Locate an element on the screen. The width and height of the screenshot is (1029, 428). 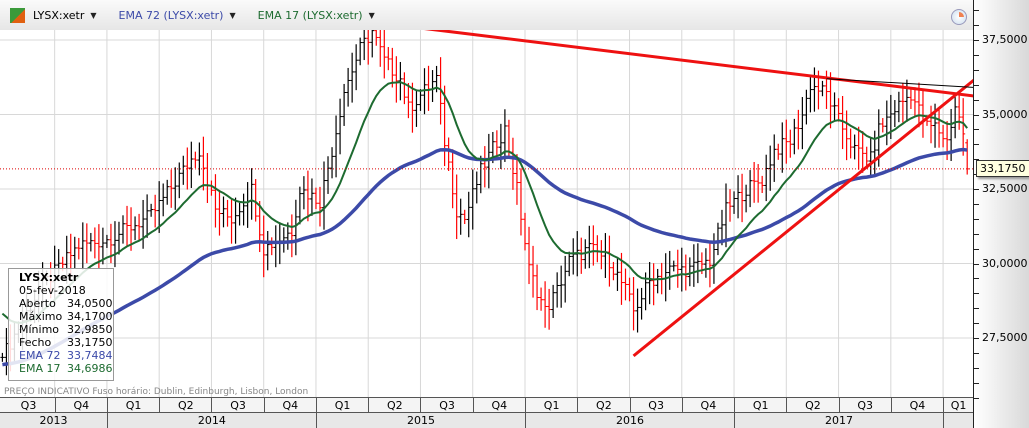
tooltip-date: 05-fev-2018 is located at coordinates (52, 290).